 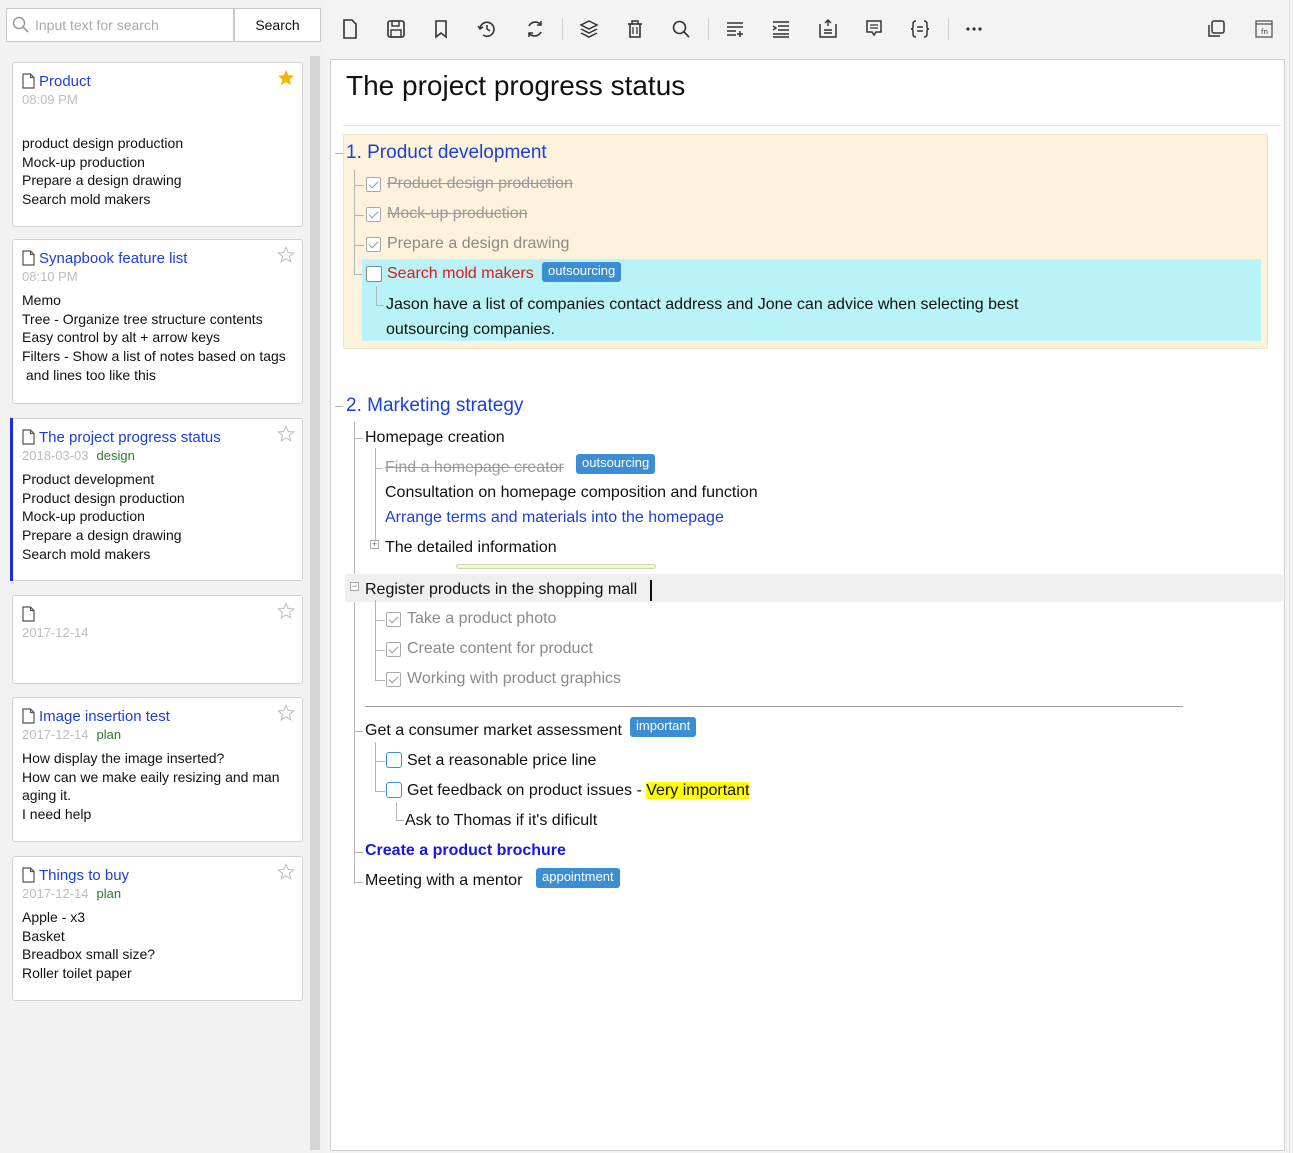 I want to click on note-title: Synapbook feature list, so click(x=113, y=258).